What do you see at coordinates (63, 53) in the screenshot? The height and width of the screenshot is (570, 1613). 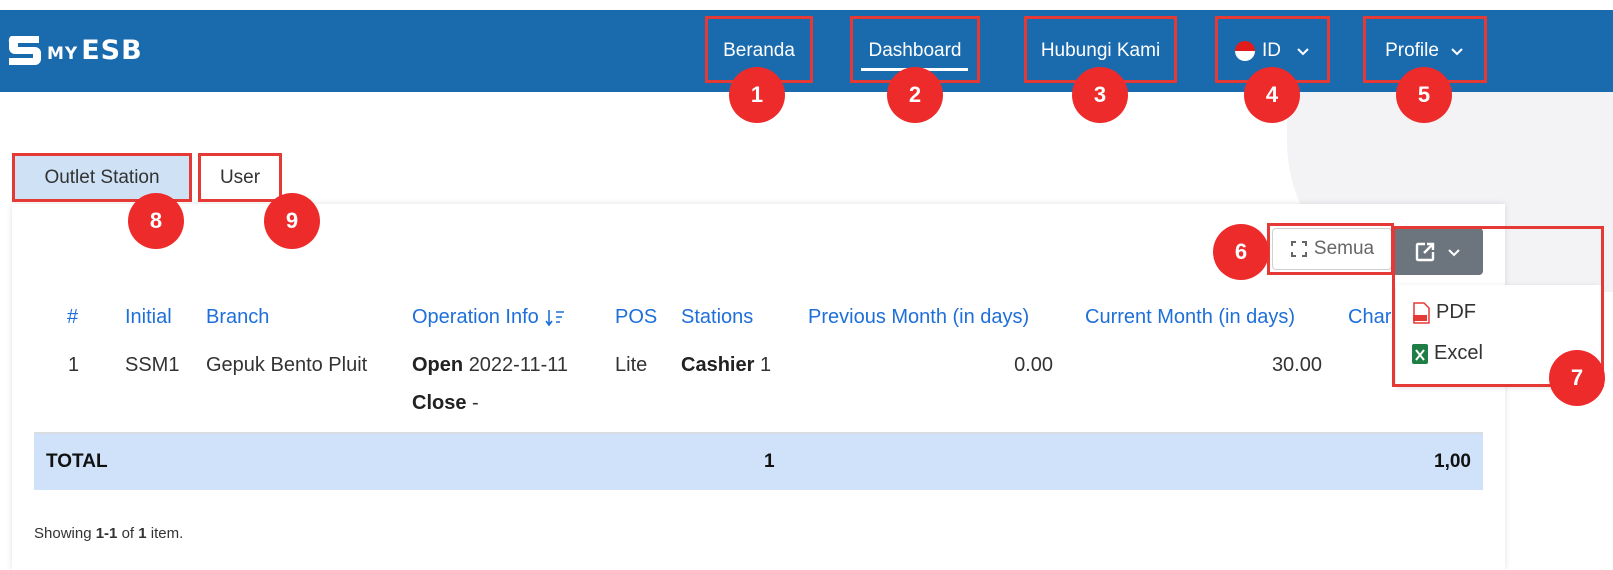 I see `brand-my: MY` at bounding box center [63, 53].